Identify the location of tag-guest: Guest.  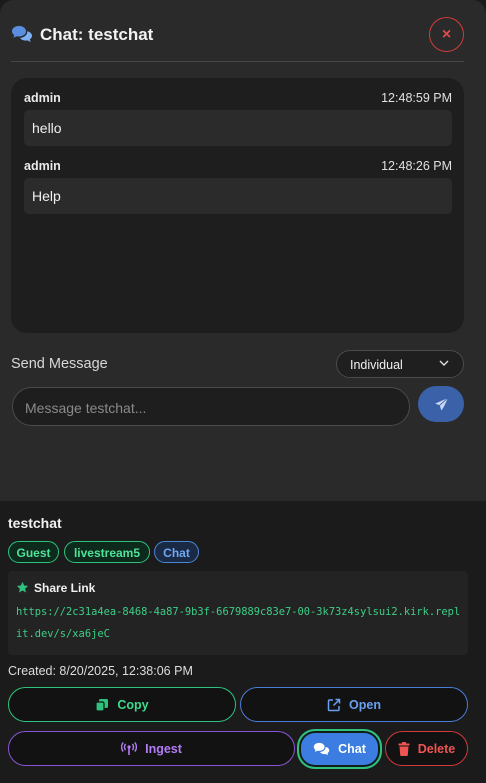
(33, 552).